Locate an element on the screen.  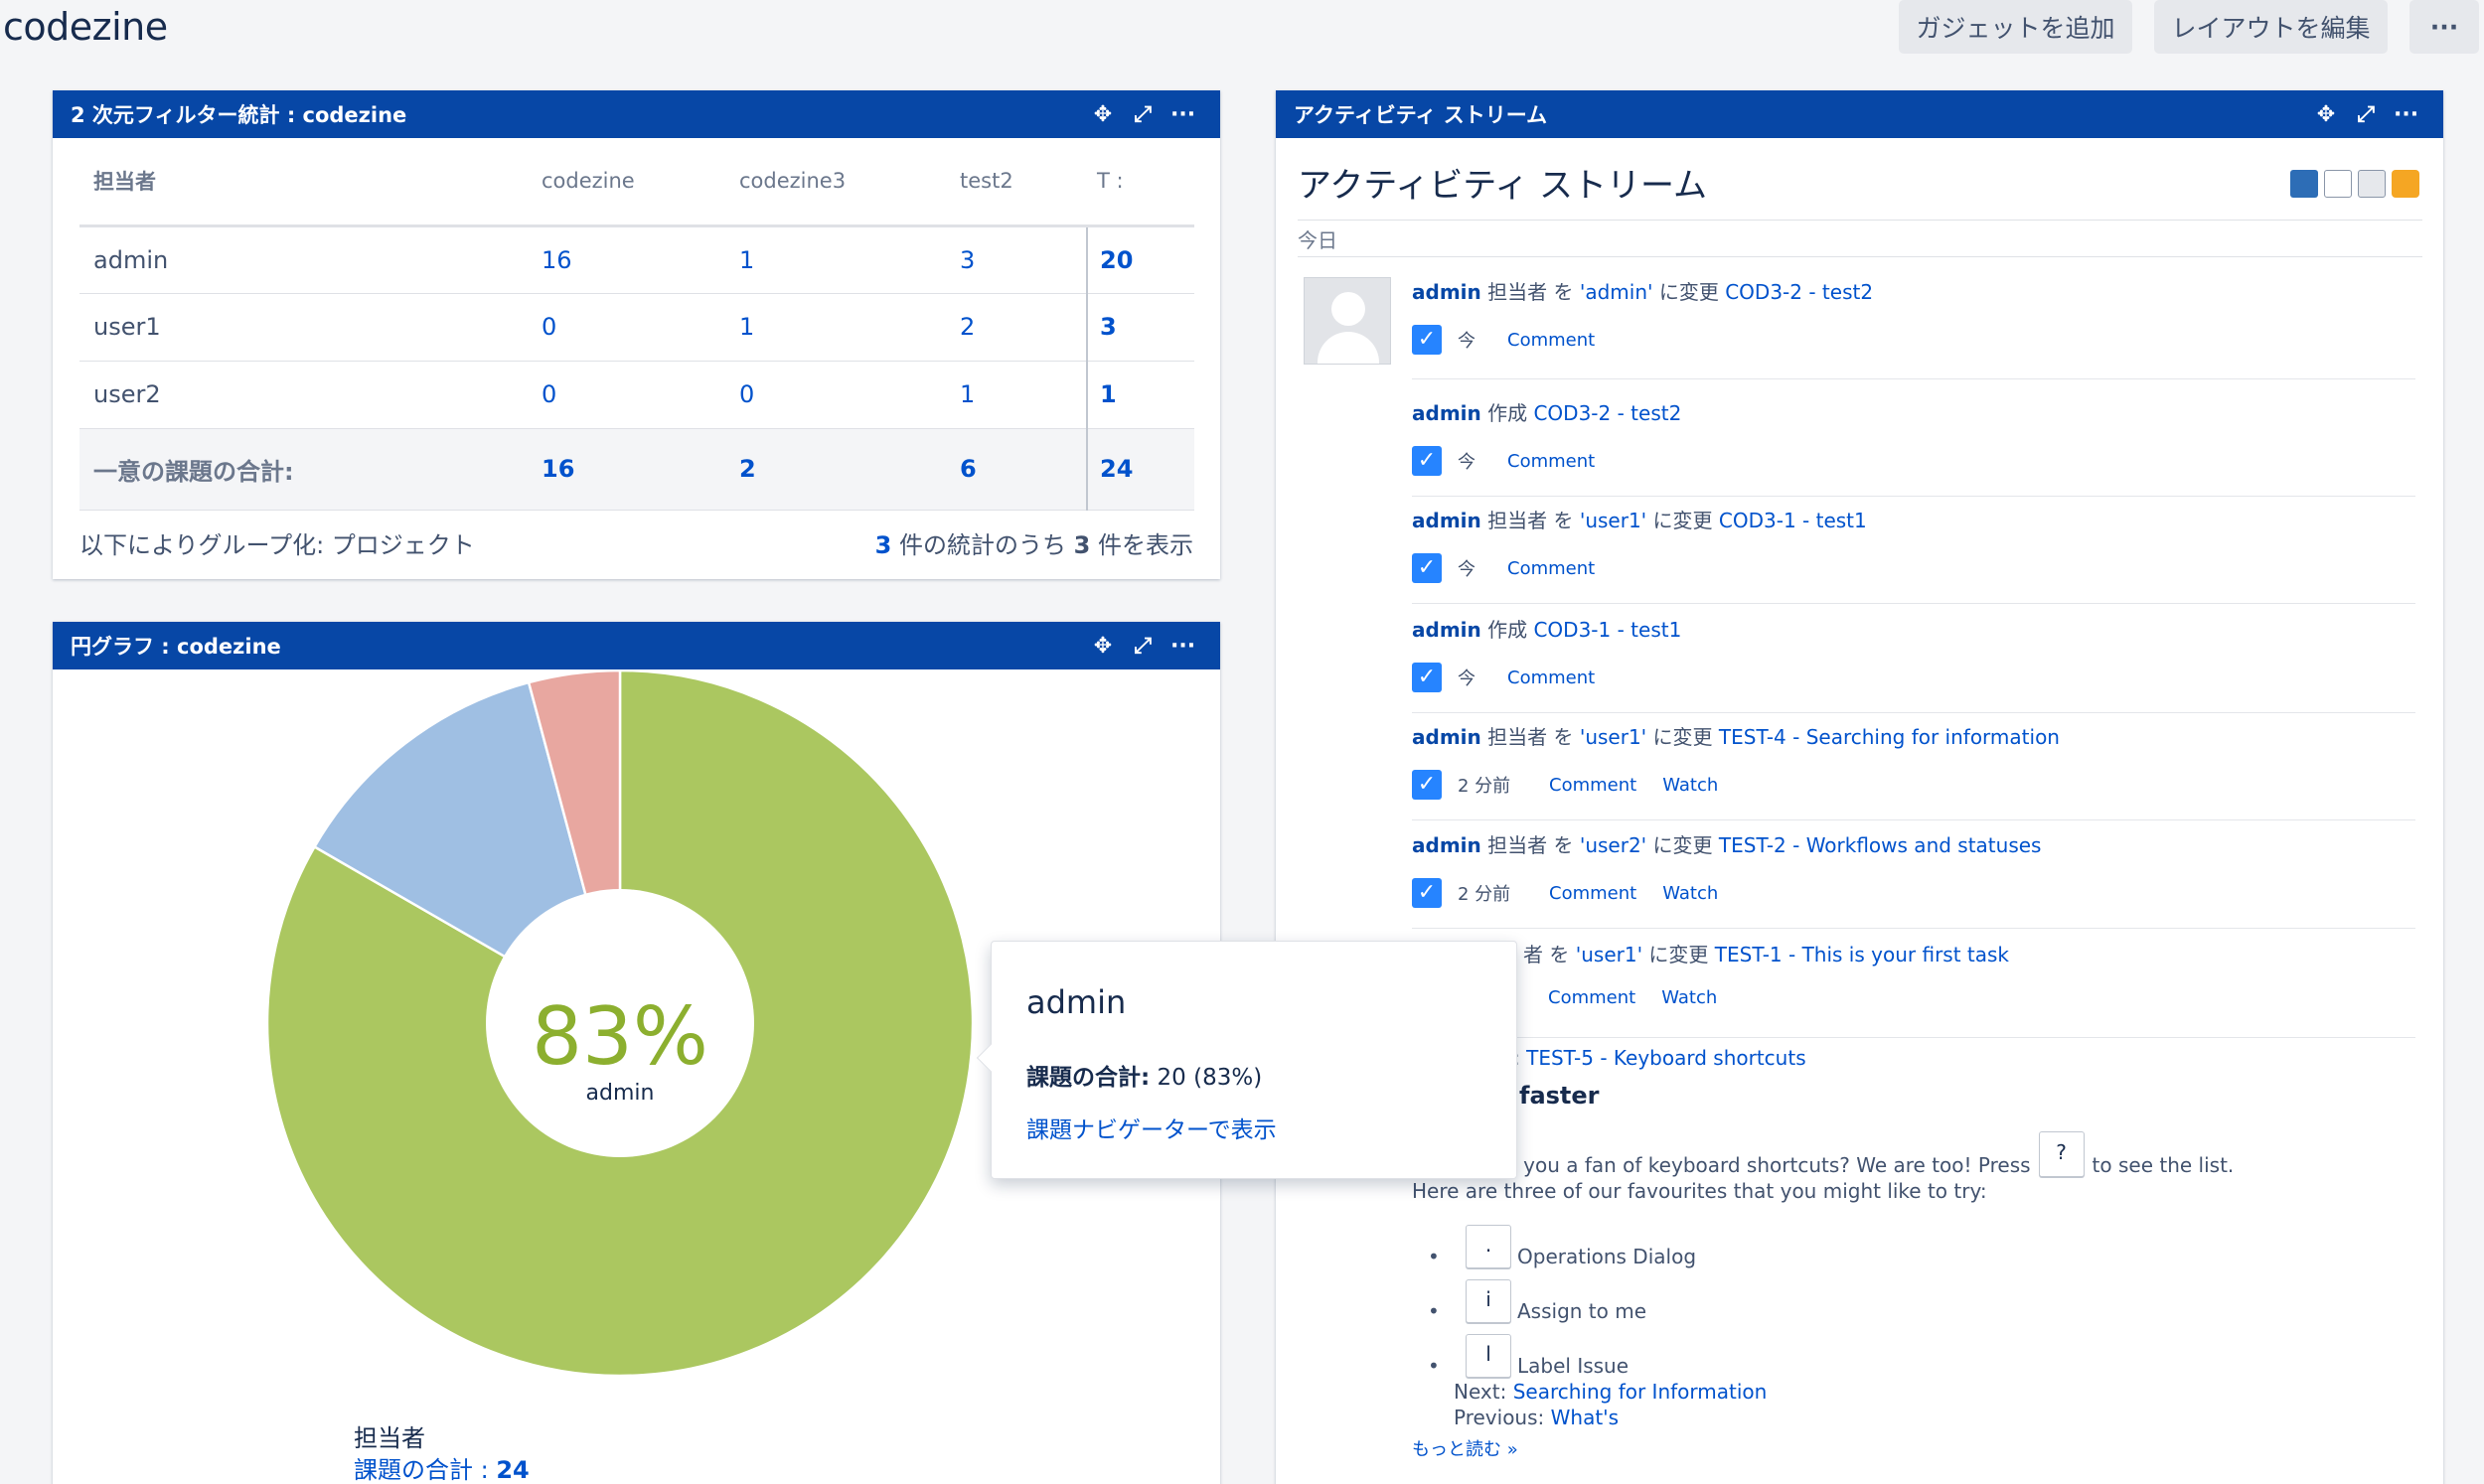
tooltip-title: admin is located at coordinates (1076, 1002).